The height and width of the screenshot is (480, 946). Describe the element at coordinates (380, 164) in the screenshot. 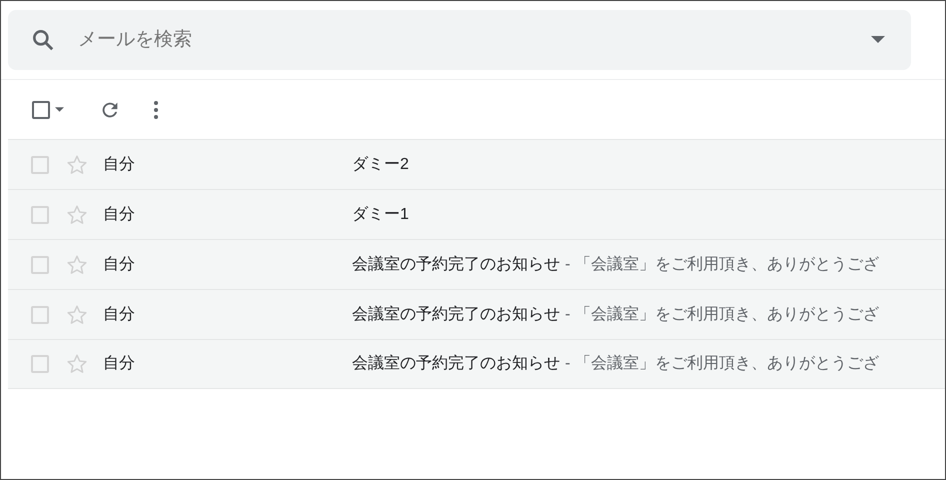

I see `subject-text: ダミー2` at that location.